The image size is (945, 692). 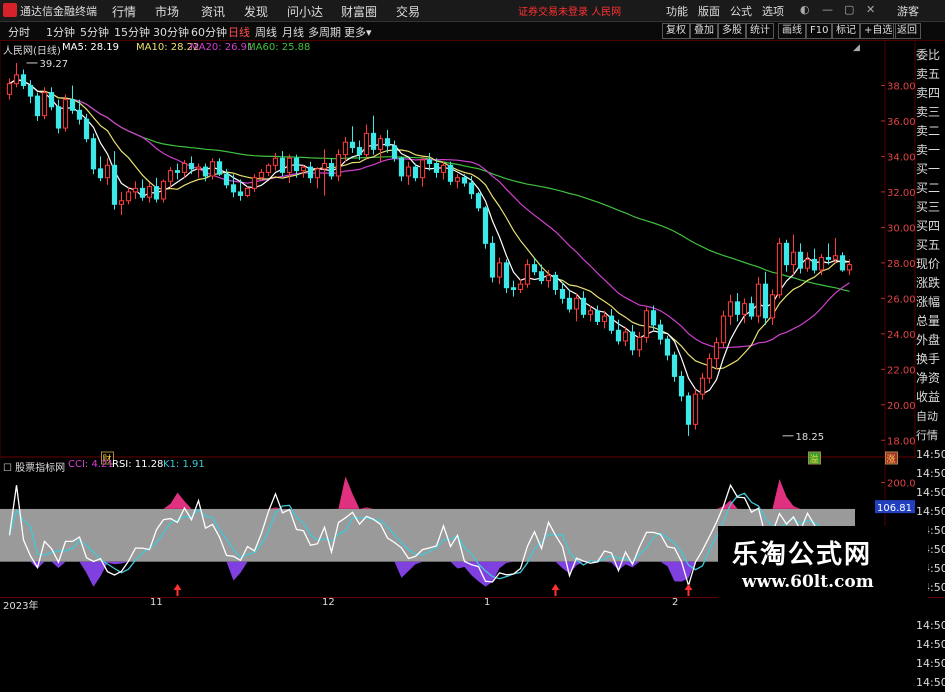 I want to click on adjust-button: 复权, so click(x=676, y=31).